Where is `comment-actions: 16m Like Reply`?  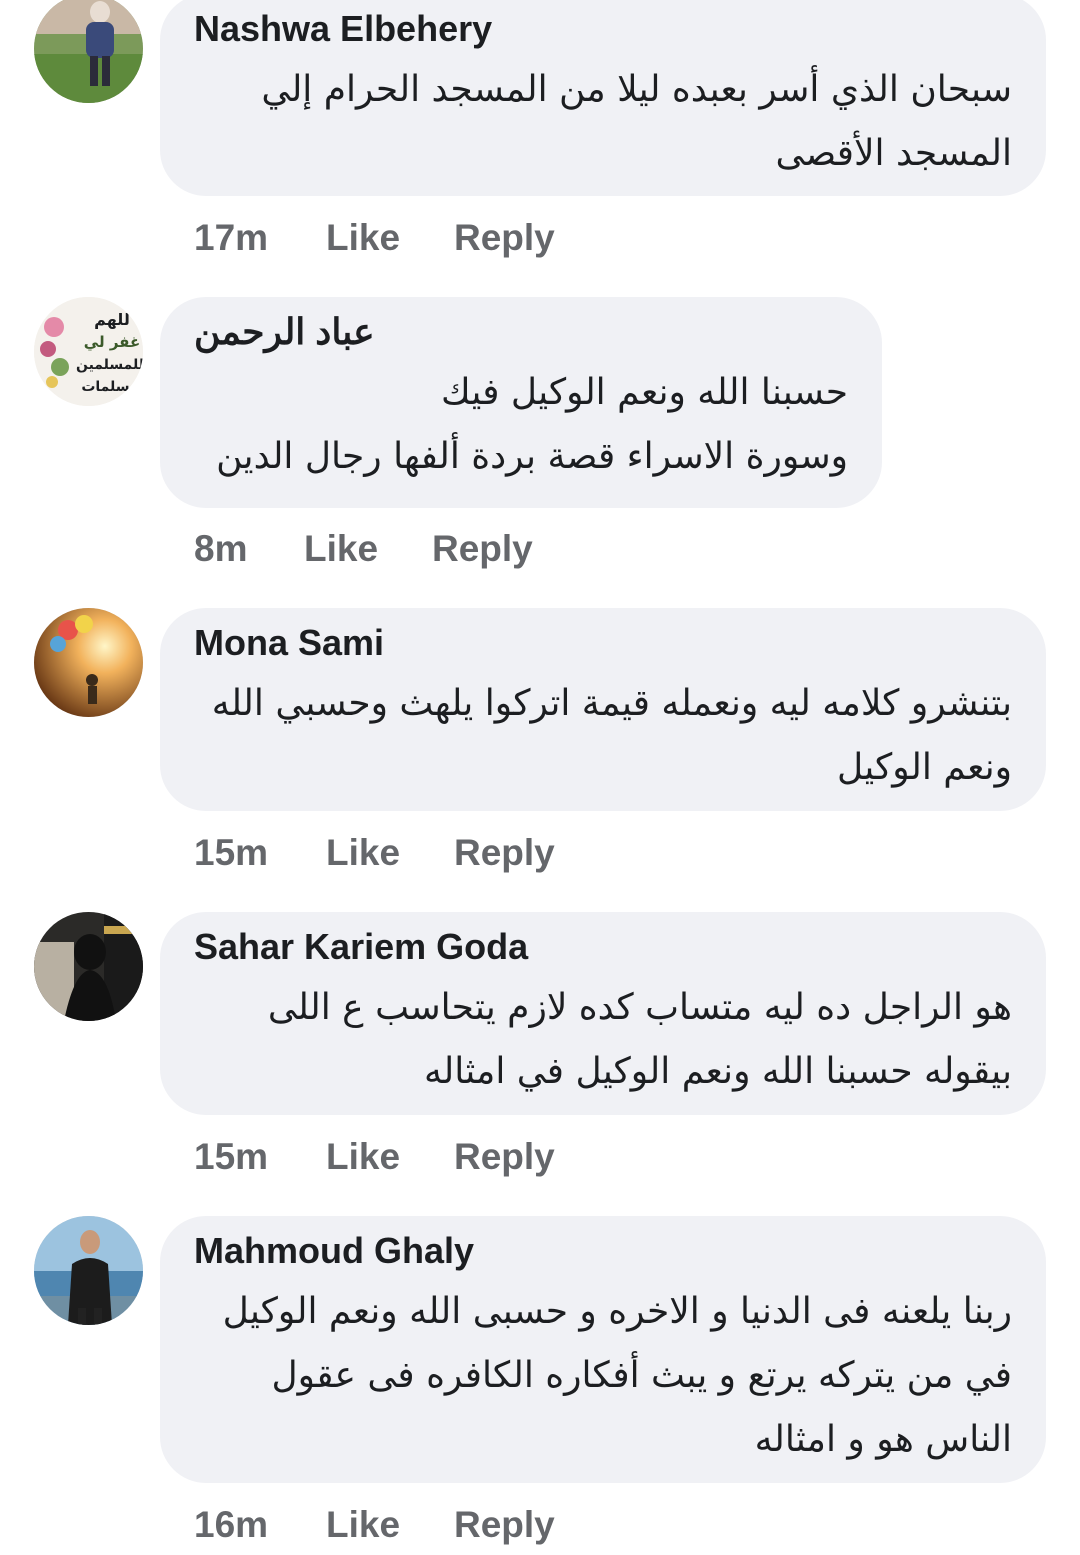
comment-actions: 16m Like Reply is located at coordinates (374, 1525).